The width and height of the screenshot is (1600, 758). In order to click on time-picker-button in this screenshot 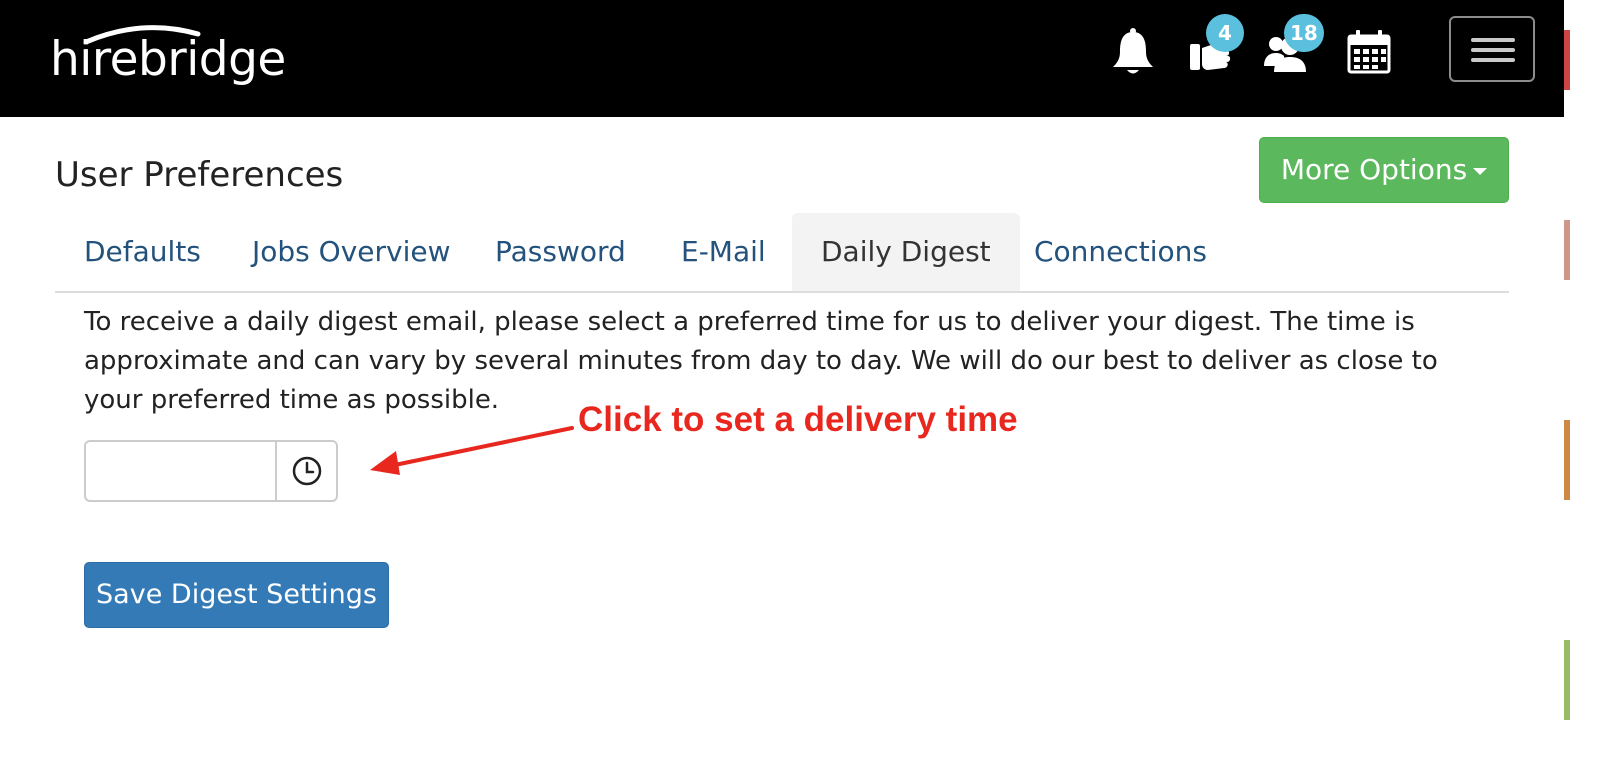, I will do `click(305, 471)`.